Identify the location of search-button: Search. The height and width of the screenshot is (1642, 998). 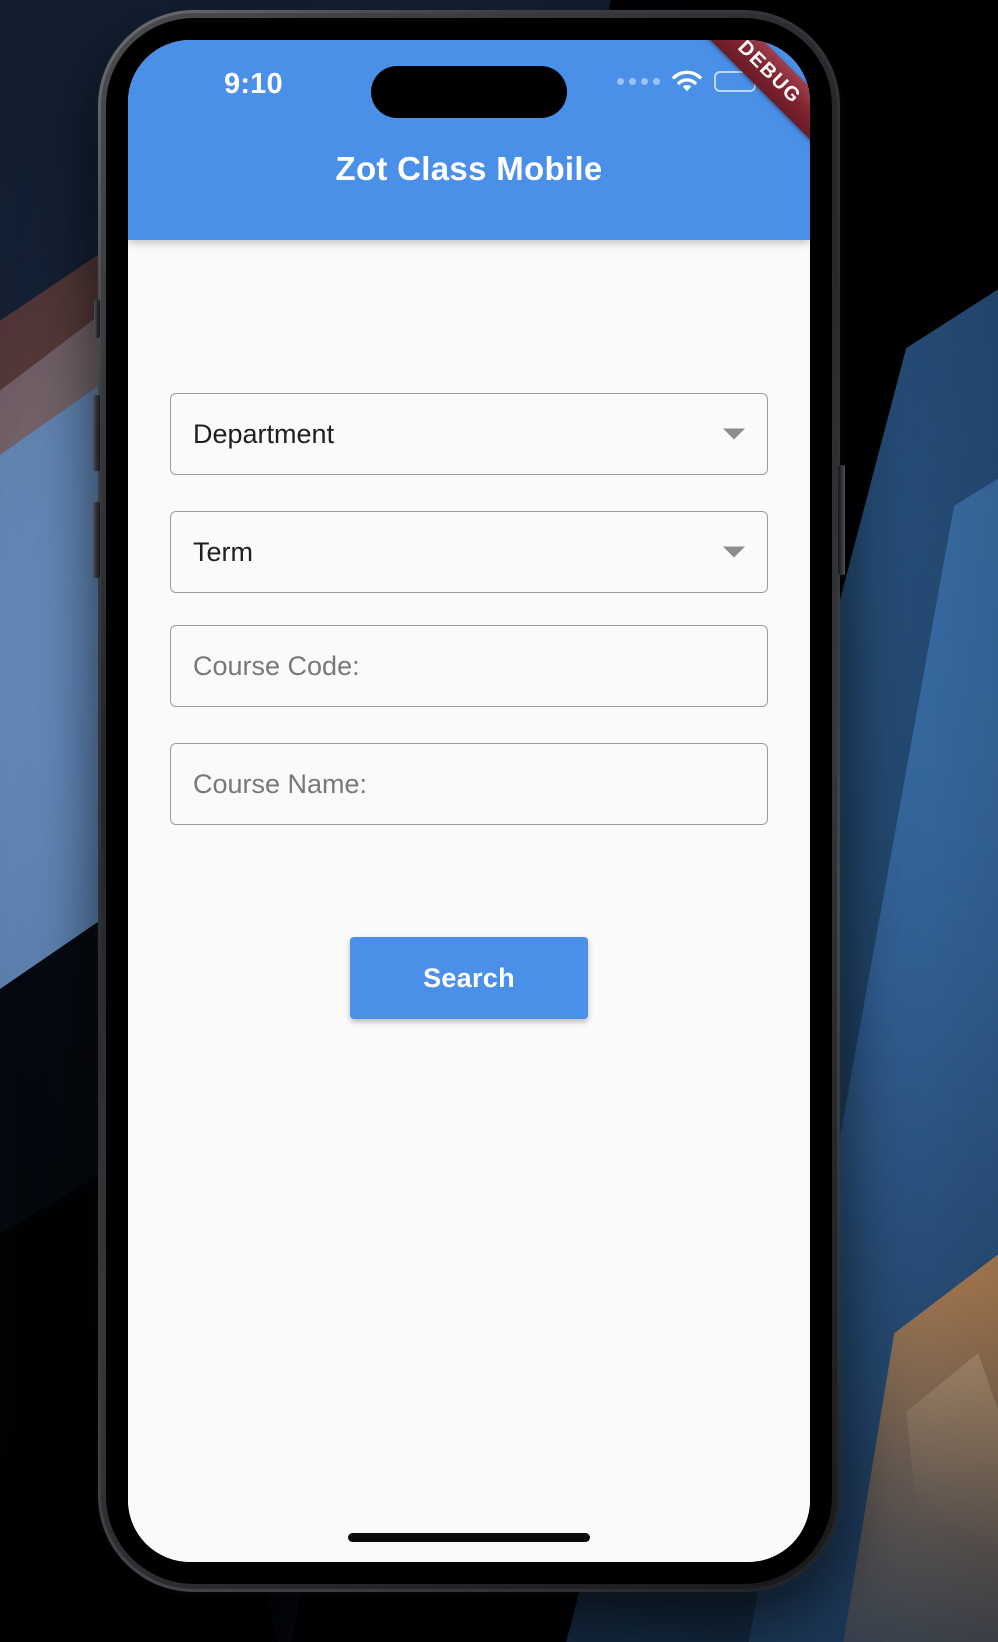
(469, 978).